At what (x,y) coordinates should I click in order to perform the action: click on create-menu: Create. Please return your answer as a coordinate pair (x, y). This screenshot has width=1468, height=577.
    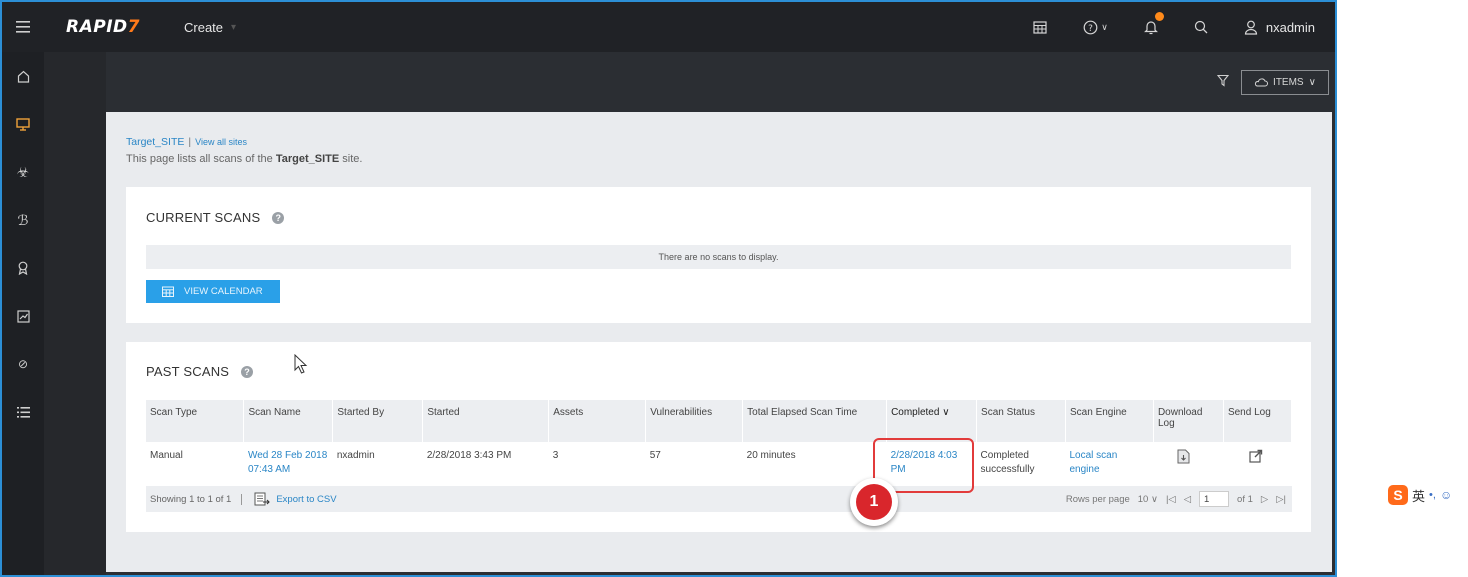
    Looking at the image, I should click on (203, 27).